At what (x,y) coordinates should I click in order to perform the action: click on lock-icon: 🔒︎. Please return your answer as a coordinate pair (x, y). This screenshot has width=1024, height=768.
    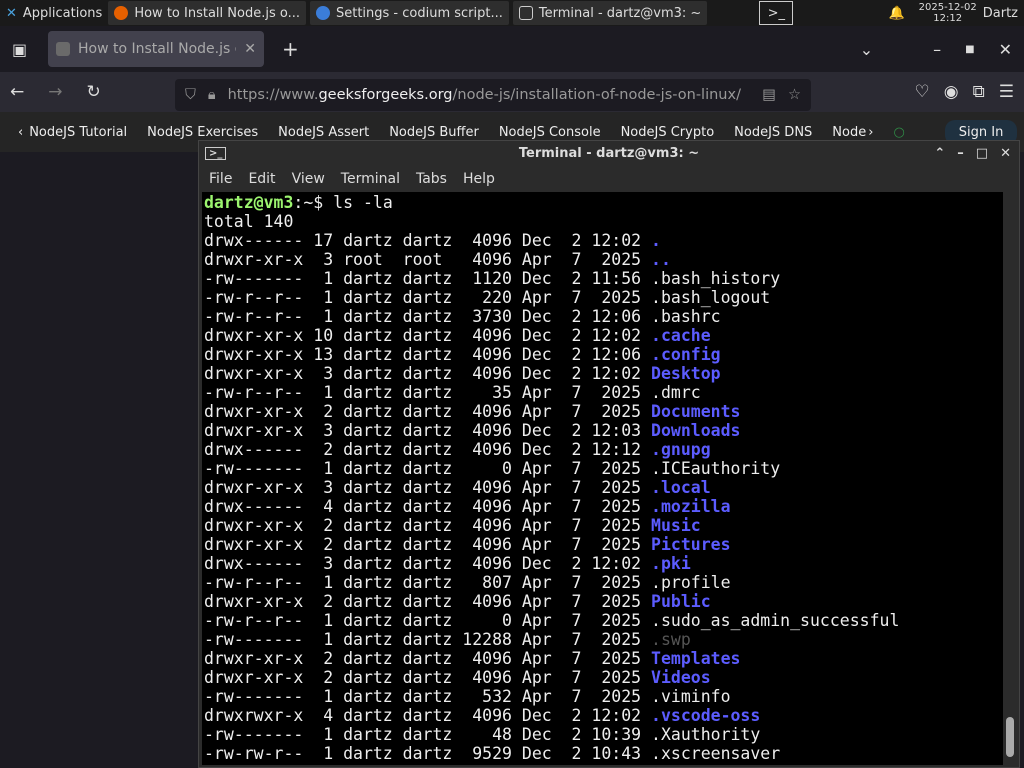
    Looking at the image, I should click on (212, 95).